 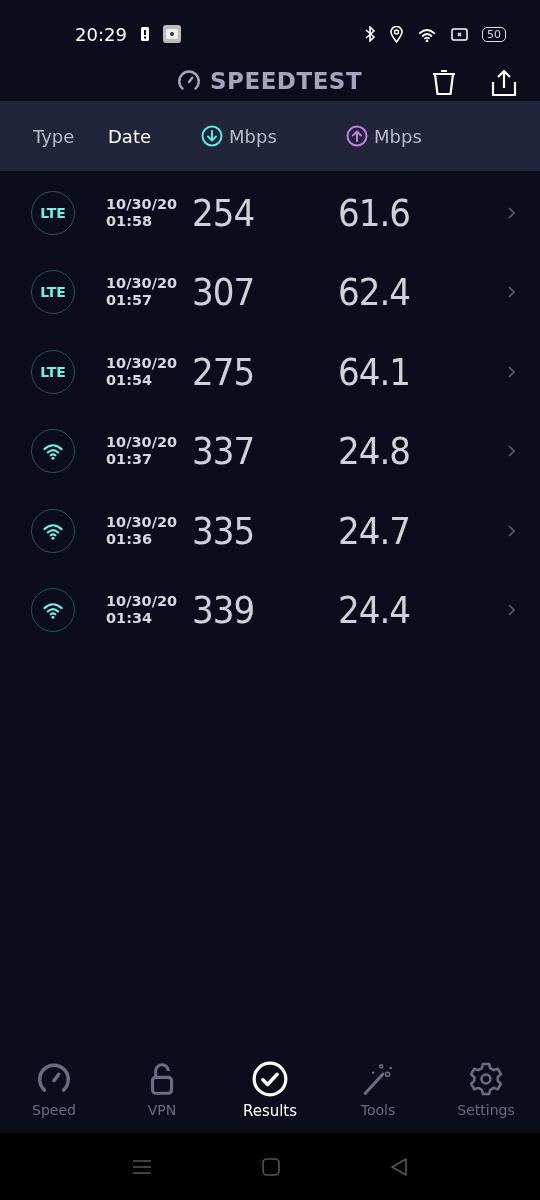 I want to click on column-header: Date, so click(x=130, y=136).